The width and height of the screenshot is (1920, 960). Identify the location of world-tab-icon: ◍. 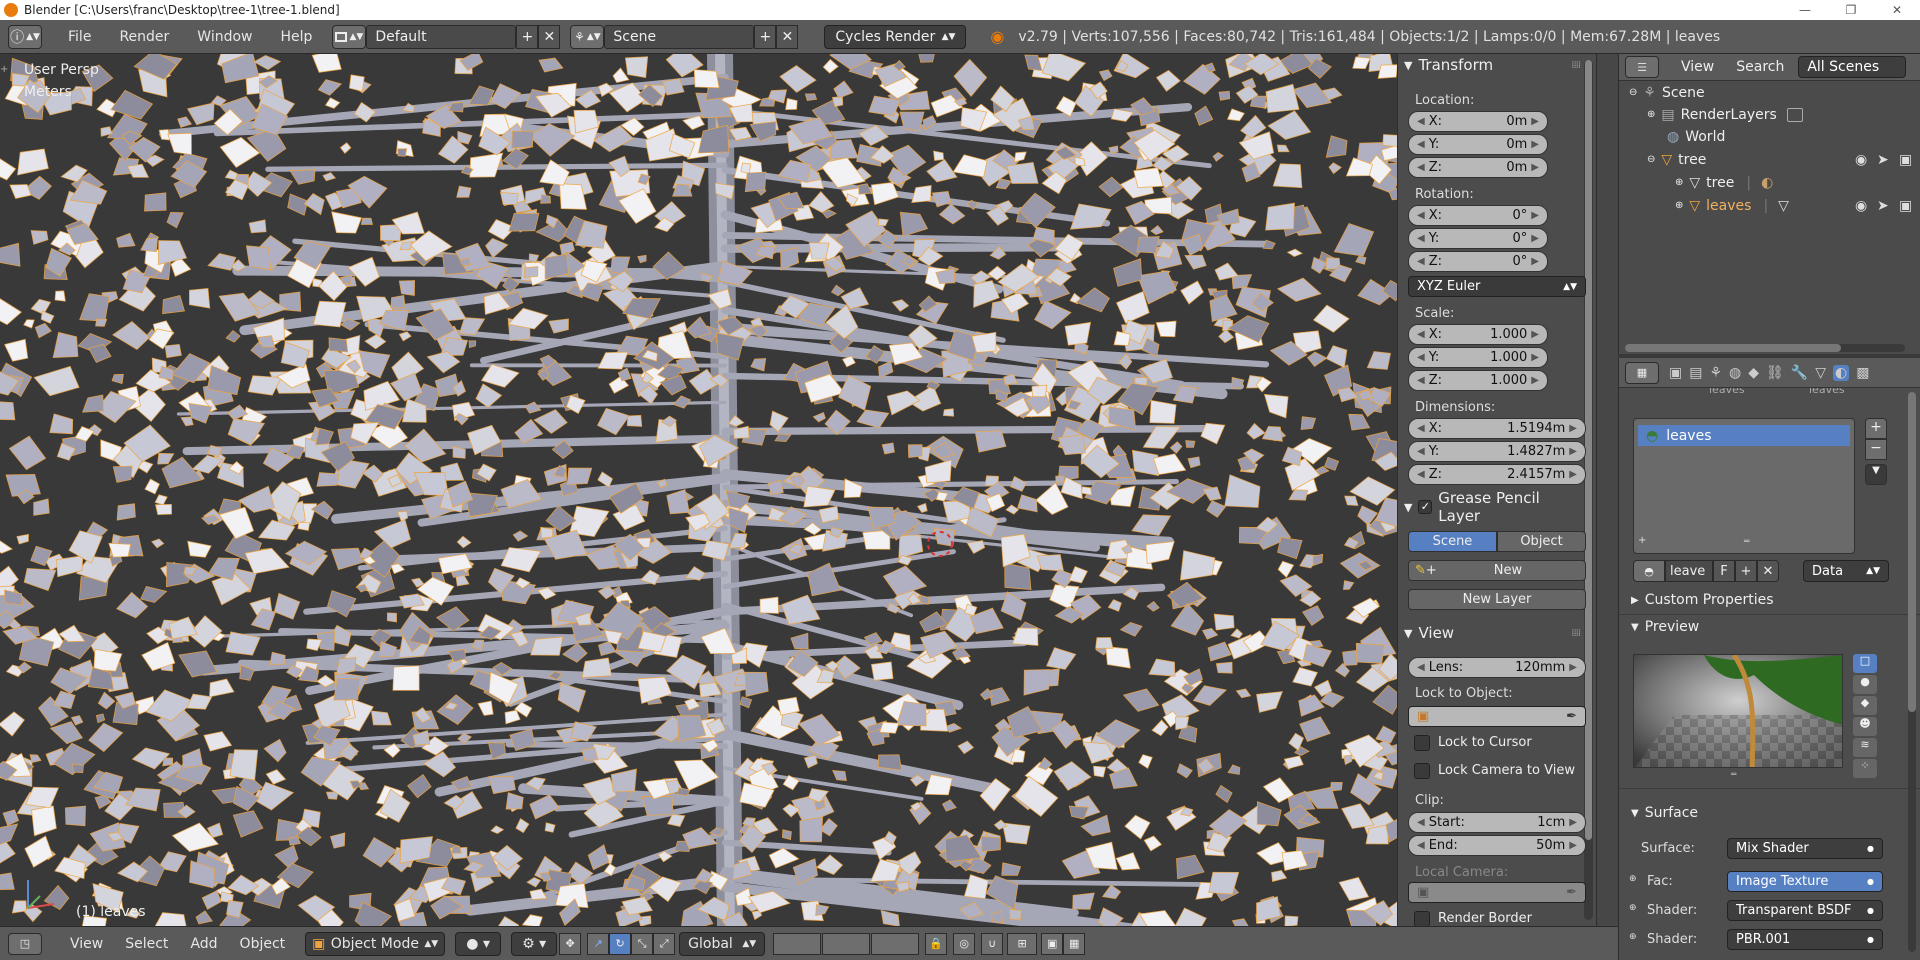
(1735, 373).